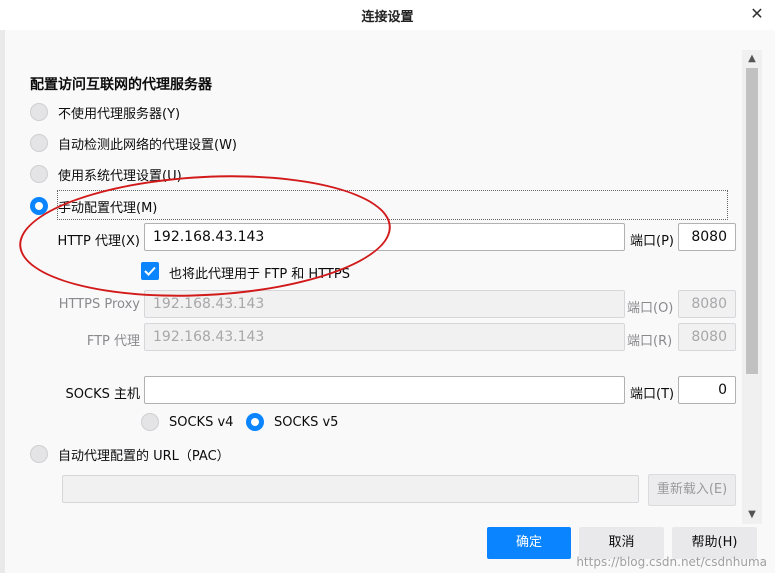 The image size is (775, 573). What do you see at coordinates (671, 562) in the screenshot?
I see `watermark: https://blog.csdn.net/csdnhuma` at bounding box center [671, 562].